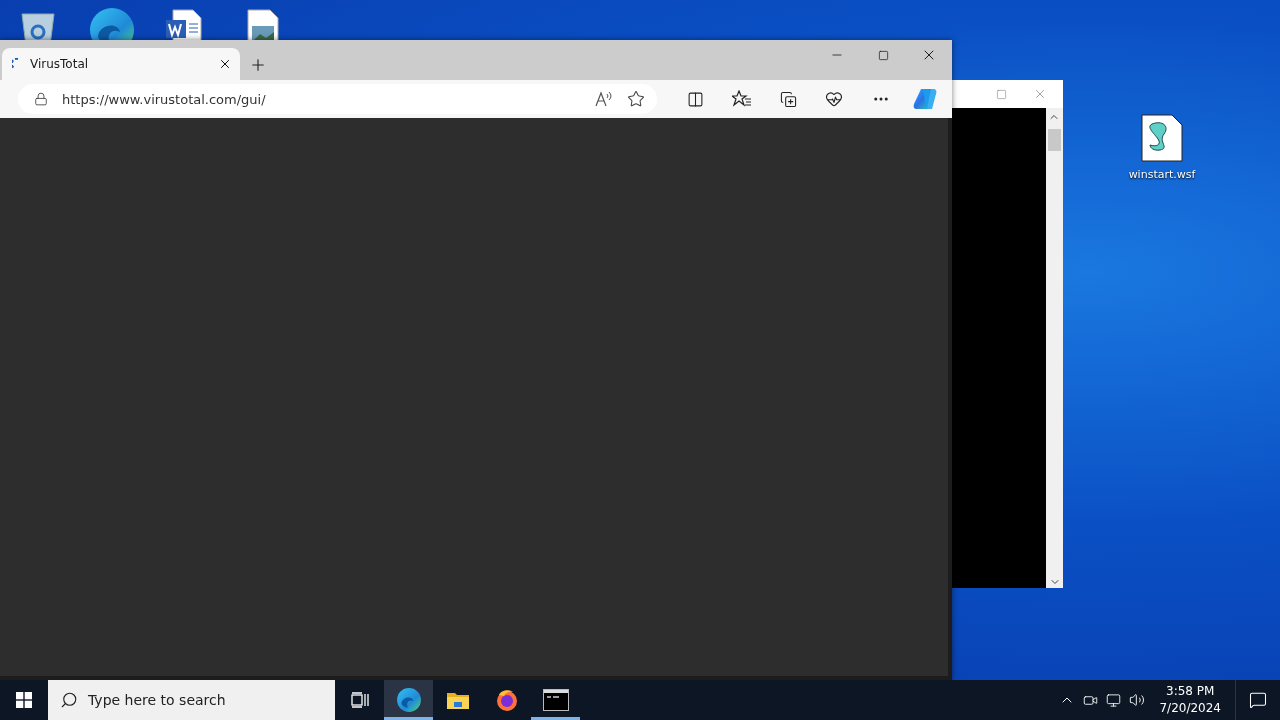 This screenshot has height=720, width=1280. I want to click on loading-icon, so click(16, 64).